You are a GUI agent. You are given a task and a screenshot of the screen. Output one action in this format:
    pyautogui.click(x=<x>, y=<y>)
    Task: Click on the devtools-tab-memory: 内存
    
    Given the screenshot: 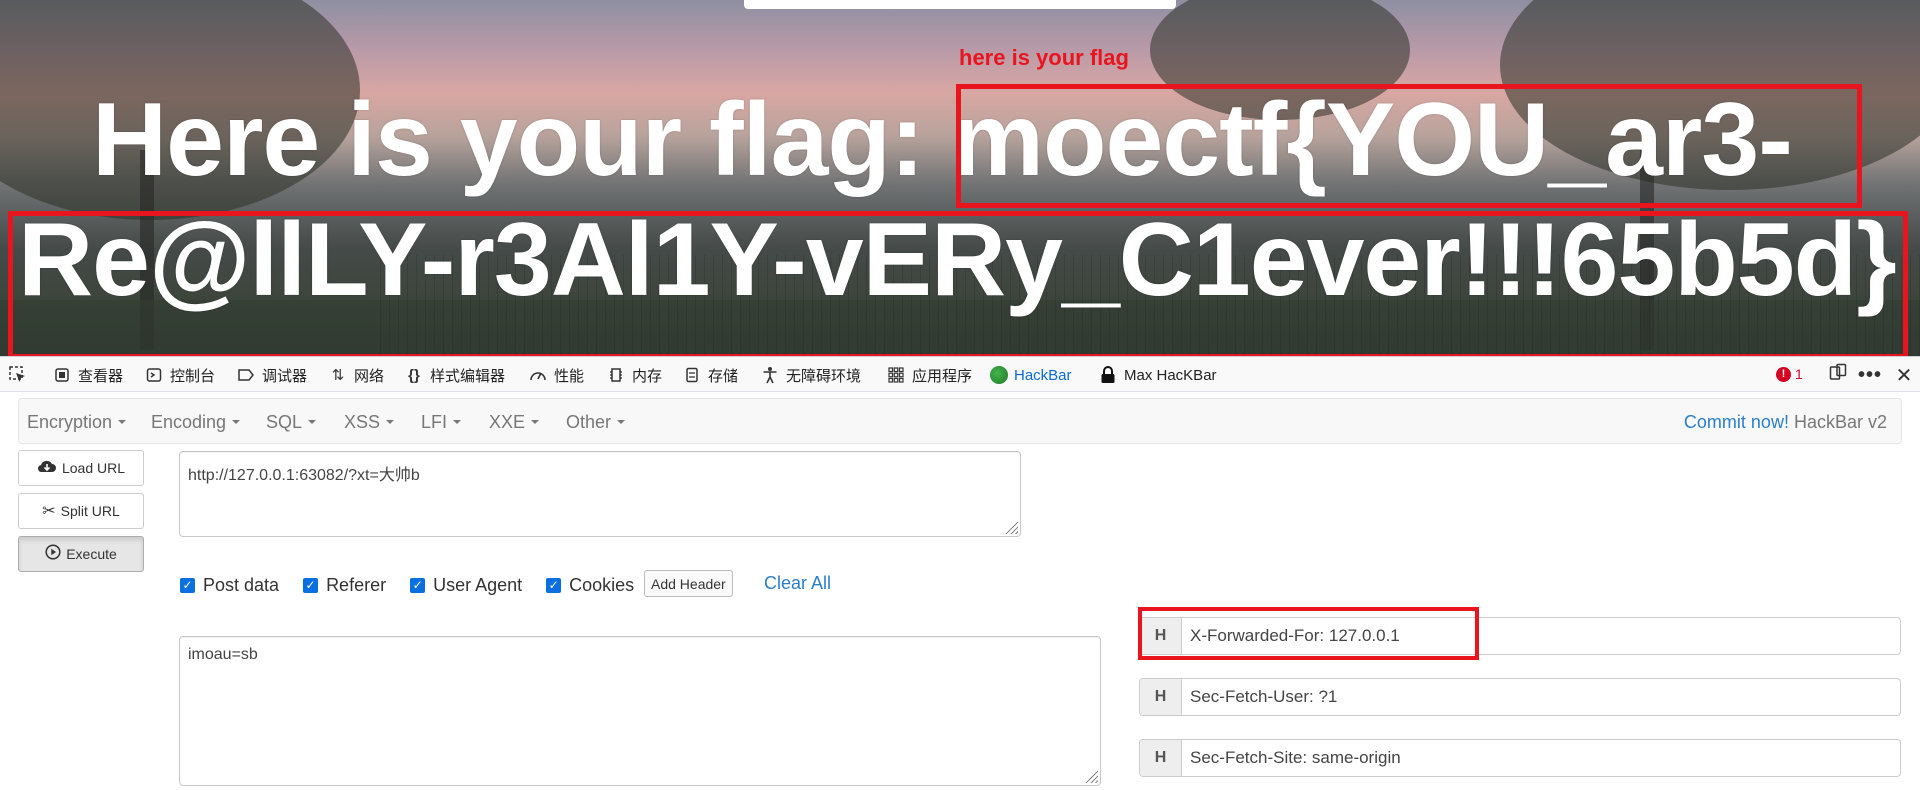 What is the action you would take?
    pyautogui.click(x=634, y=375)
    